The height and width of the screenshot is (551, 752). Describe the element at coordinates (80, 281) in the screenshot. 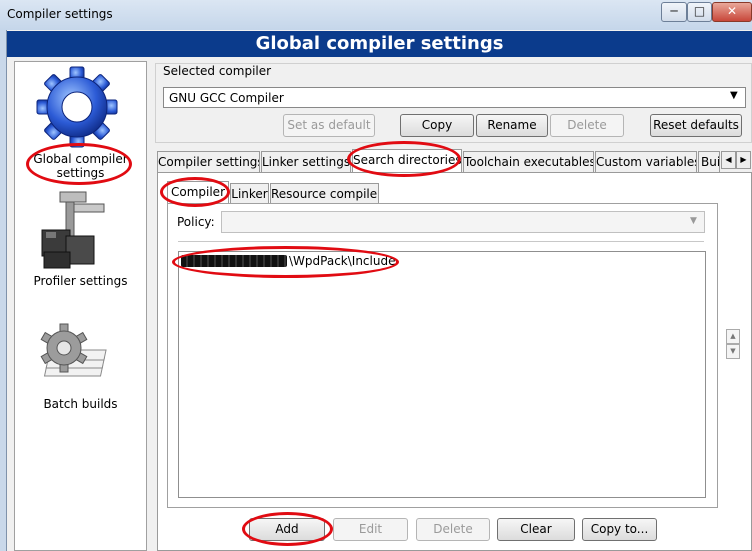

I see `sidebar-item-profiler-settings: Profiler settings` at that location.